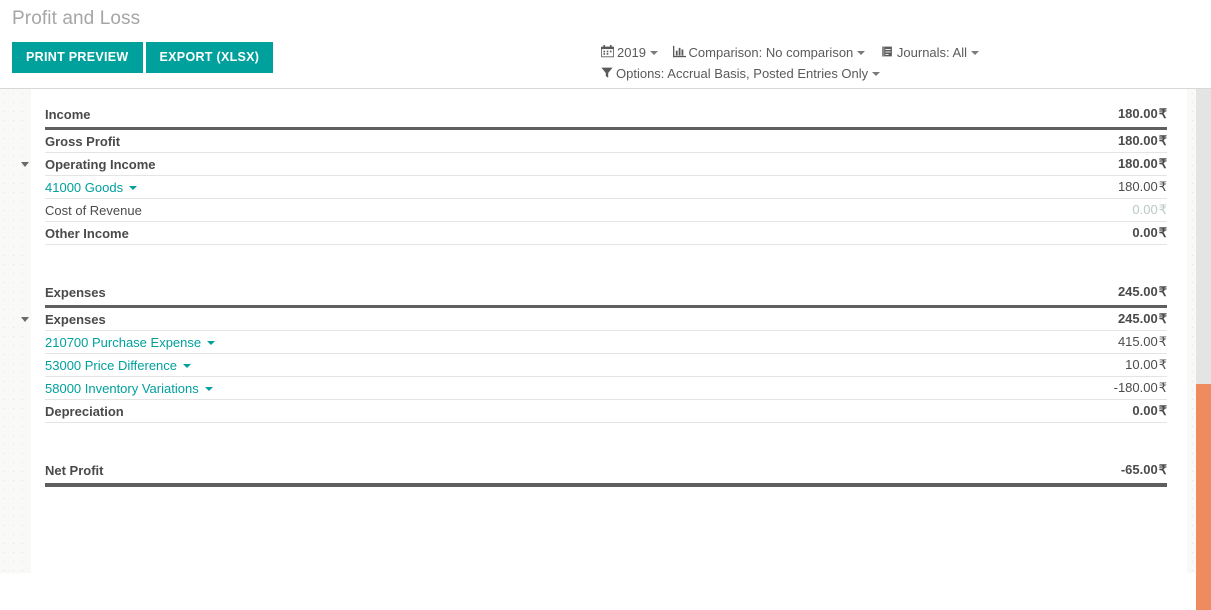 This screenshot has height=610, width=1211. I want to click on amount: -180.00, so click(1135, 387).